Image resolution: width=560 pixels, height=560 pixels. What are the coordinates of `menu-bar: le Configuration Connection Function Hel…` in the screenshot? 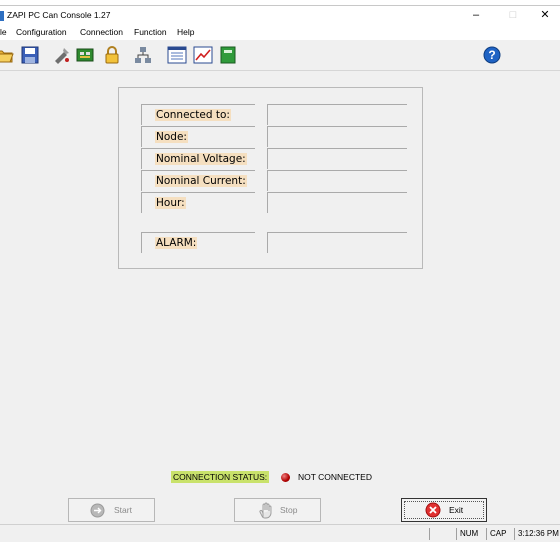 It's located at (280, 32).